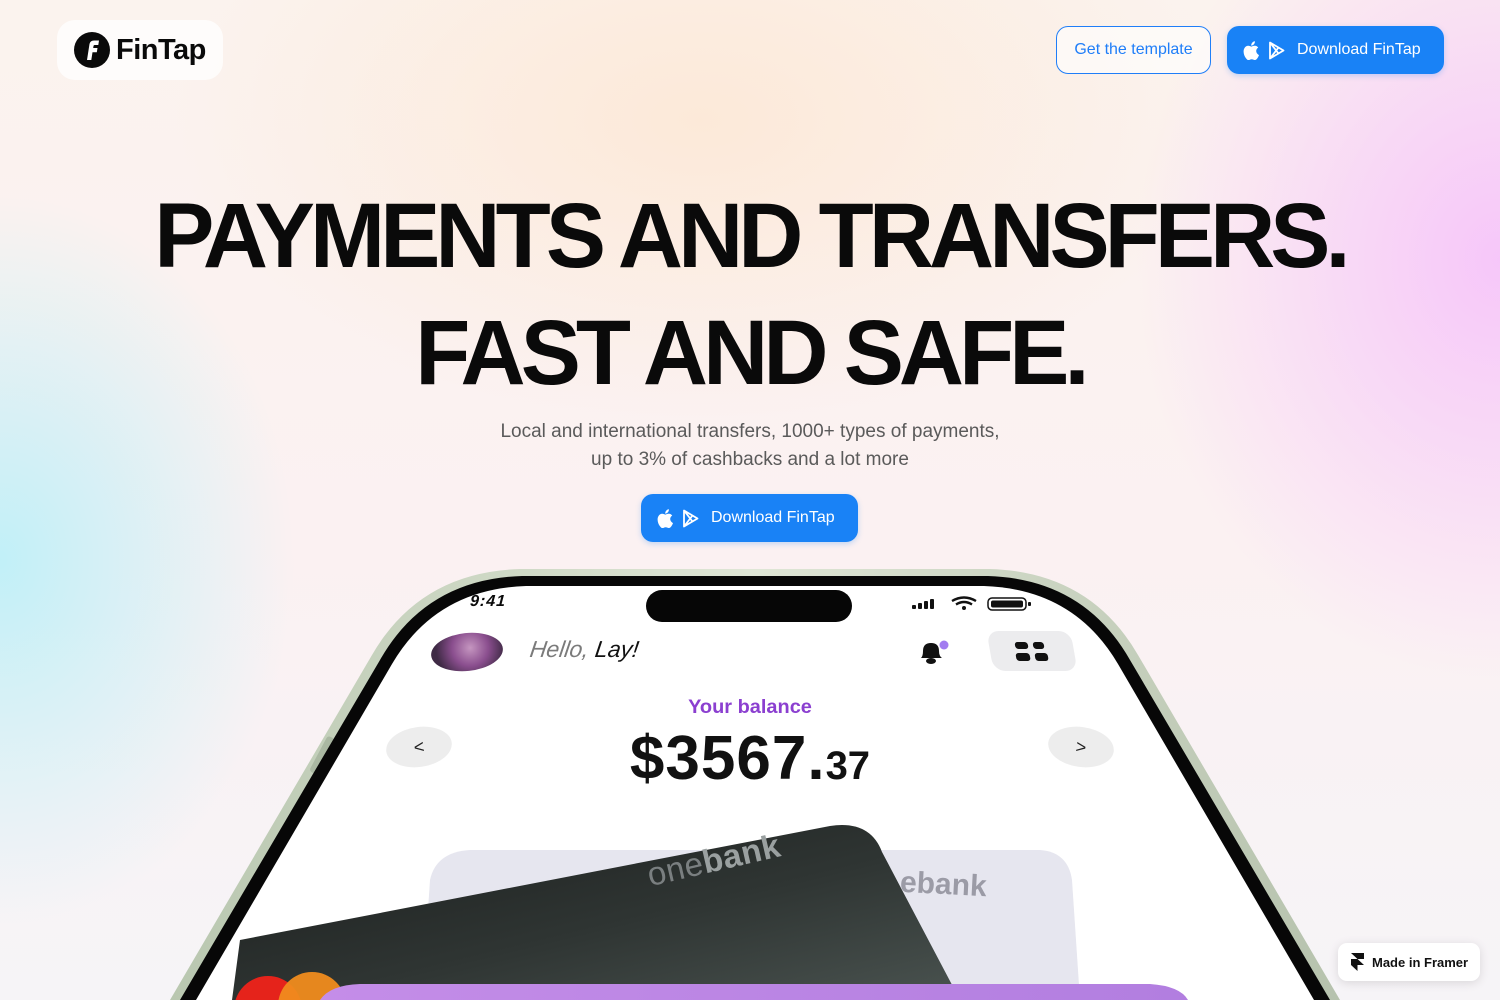 The image size is (1500, 1000). Describe the element at coordinates (1081, 747) in the screenshot. I see `next-card-button: >` at that location.